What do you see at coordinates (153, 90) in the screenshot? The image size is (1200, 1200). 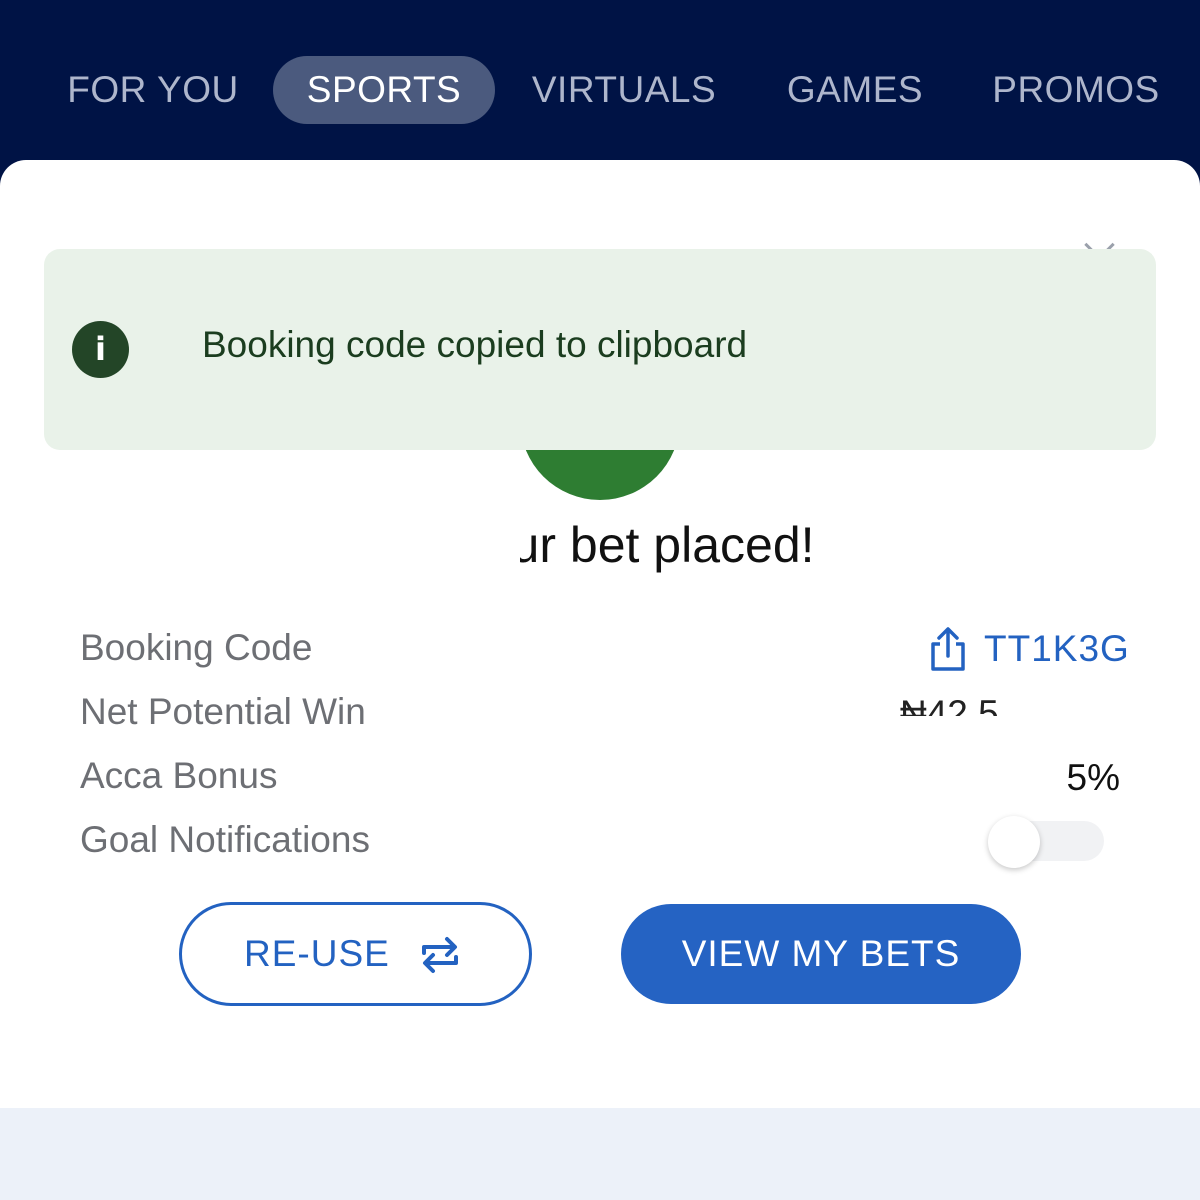 I see `tab-for-you: FOR YOU` at bounding box center [153, 90].